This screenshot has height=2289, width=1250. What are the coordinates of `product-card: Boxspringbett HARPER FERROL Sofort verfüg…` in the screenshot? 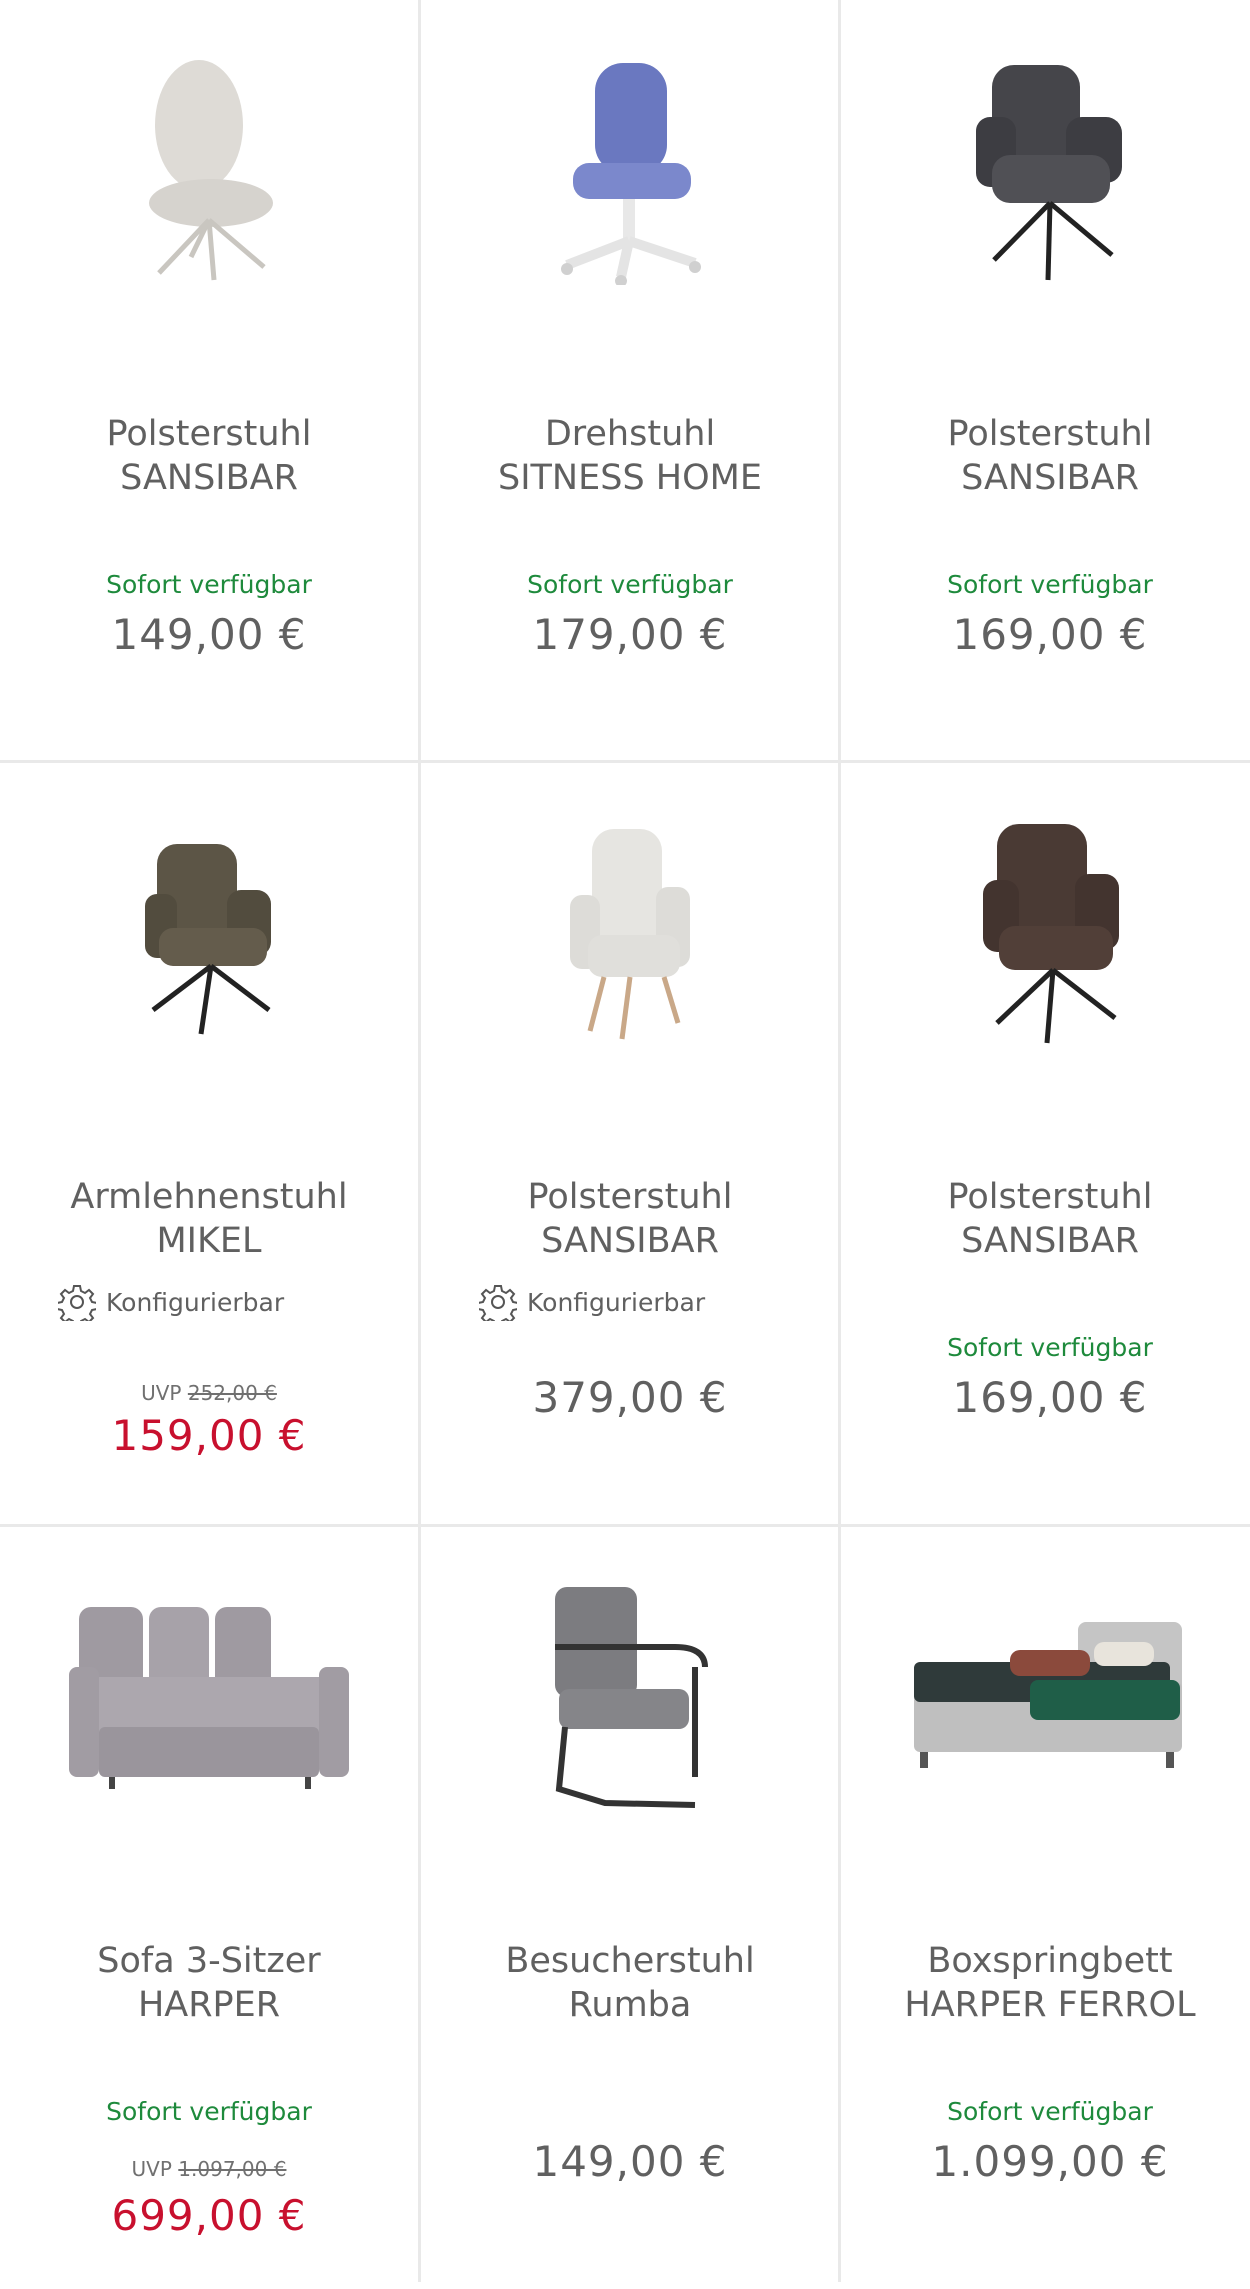 It's located at (1045, 1908).